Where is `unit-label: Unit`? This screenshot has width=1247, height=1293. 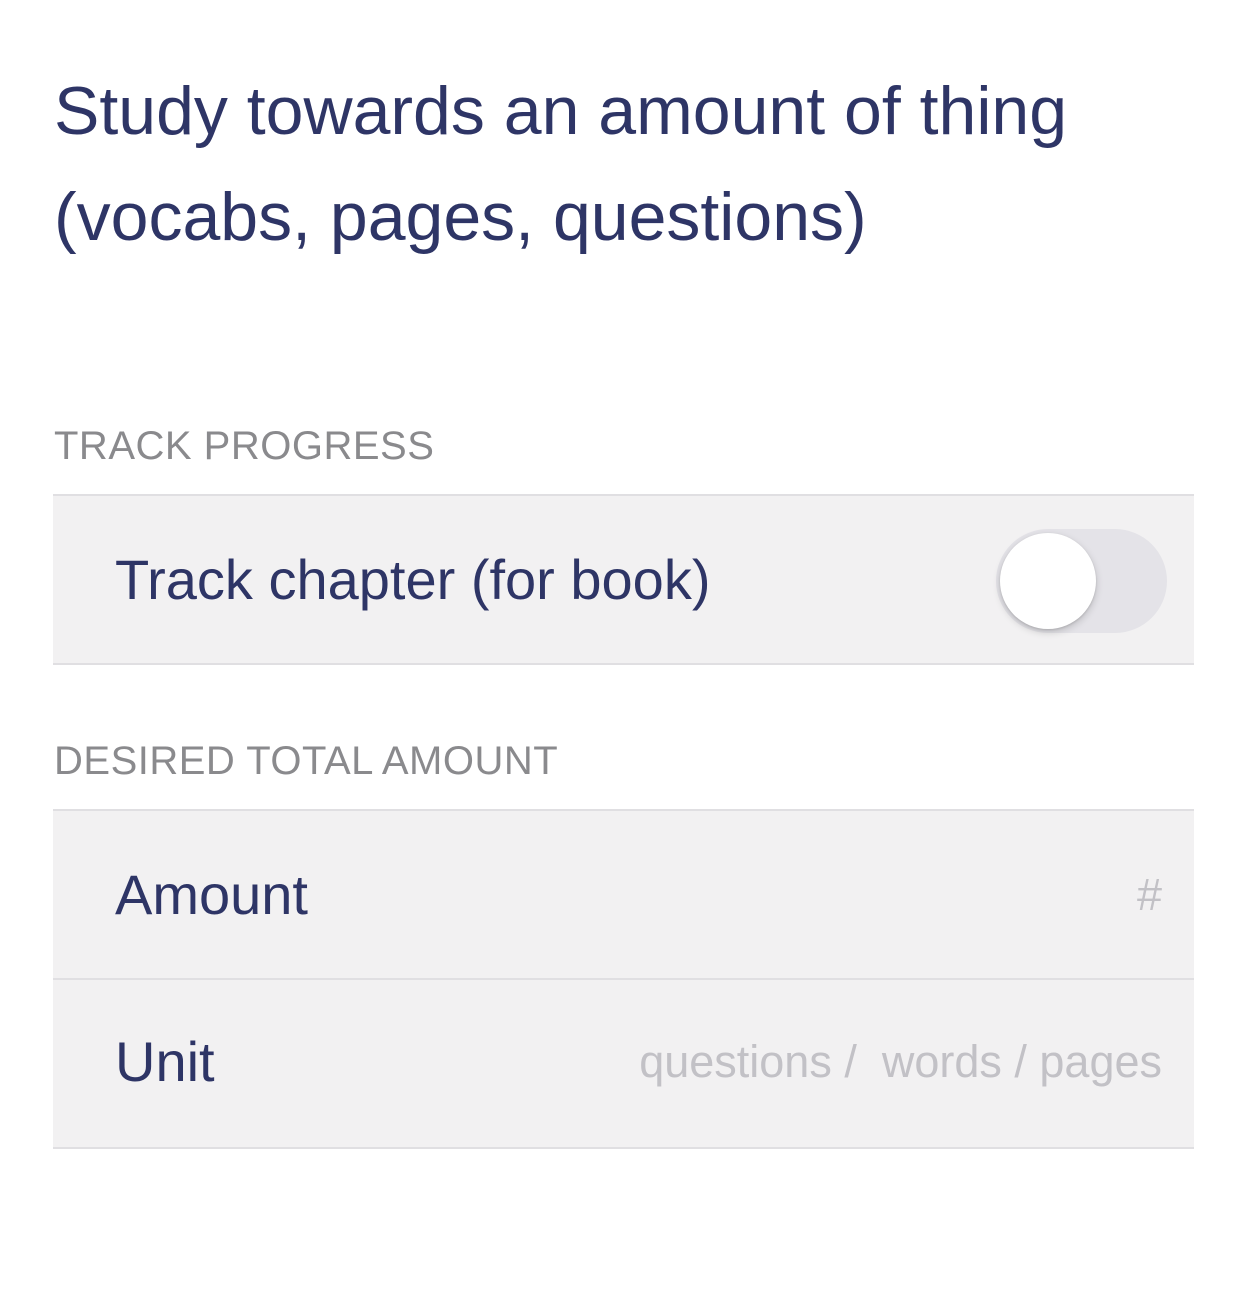
unit-label: Unit is located at coordinates (165, 1061).